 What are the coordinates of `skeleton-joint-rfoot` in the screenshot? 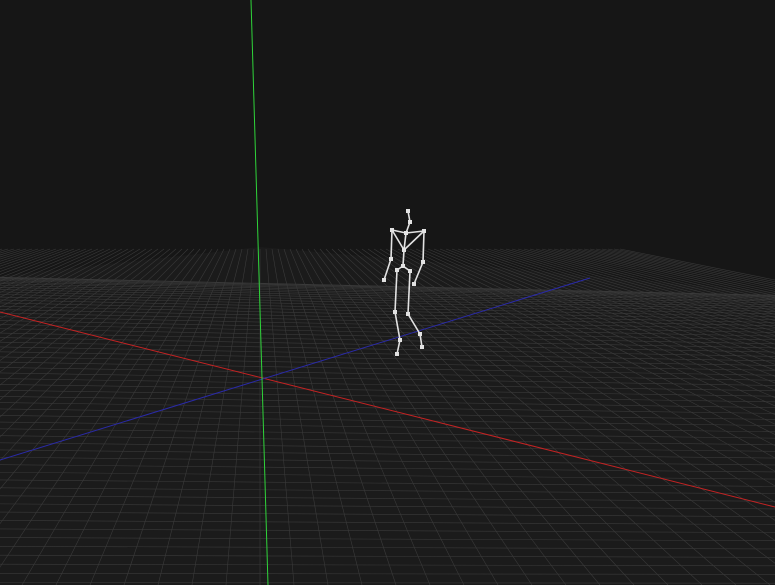 It's located at (422, 347).